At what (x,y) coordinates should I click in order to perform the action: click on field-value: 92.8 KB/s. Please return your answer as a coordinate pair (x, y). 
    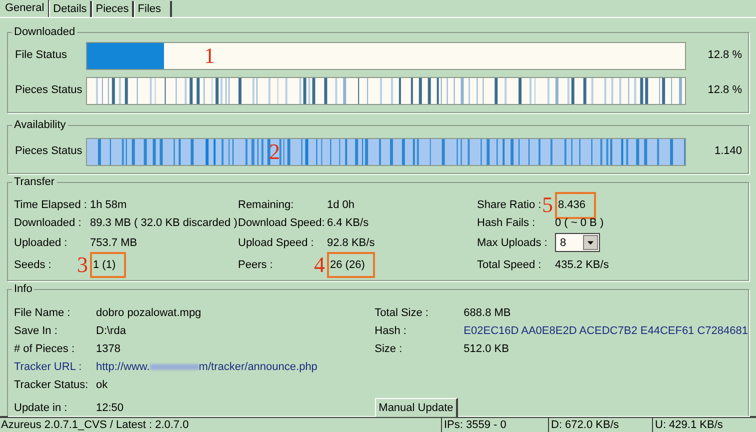
    Looking at the image, I should click on (351, 243).